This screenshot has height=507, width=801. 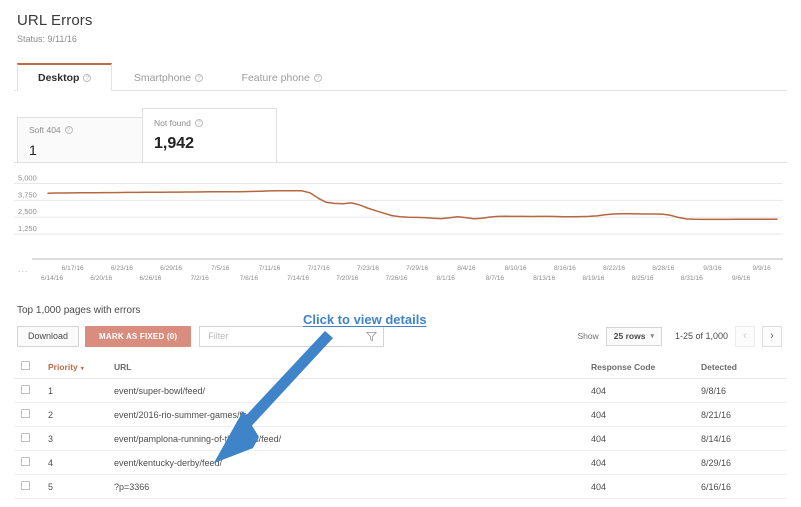 What do you see at coordinates (171, 268) in the screenshot?
I see `x-axis-tick-label-upper: 6/29/16` at bounding box center [171, 268].